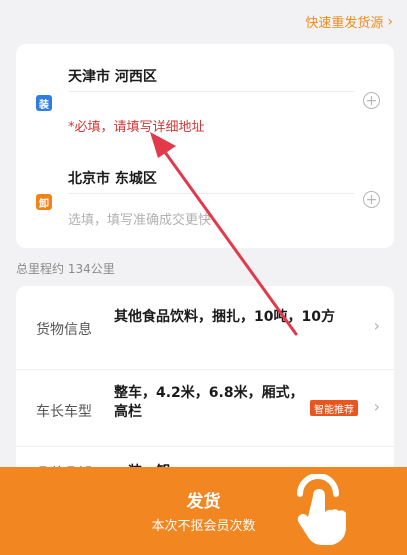 The width and height of the screenshot is (407, 555). I want to click on unload-badge: 卸, so click(44, 202).